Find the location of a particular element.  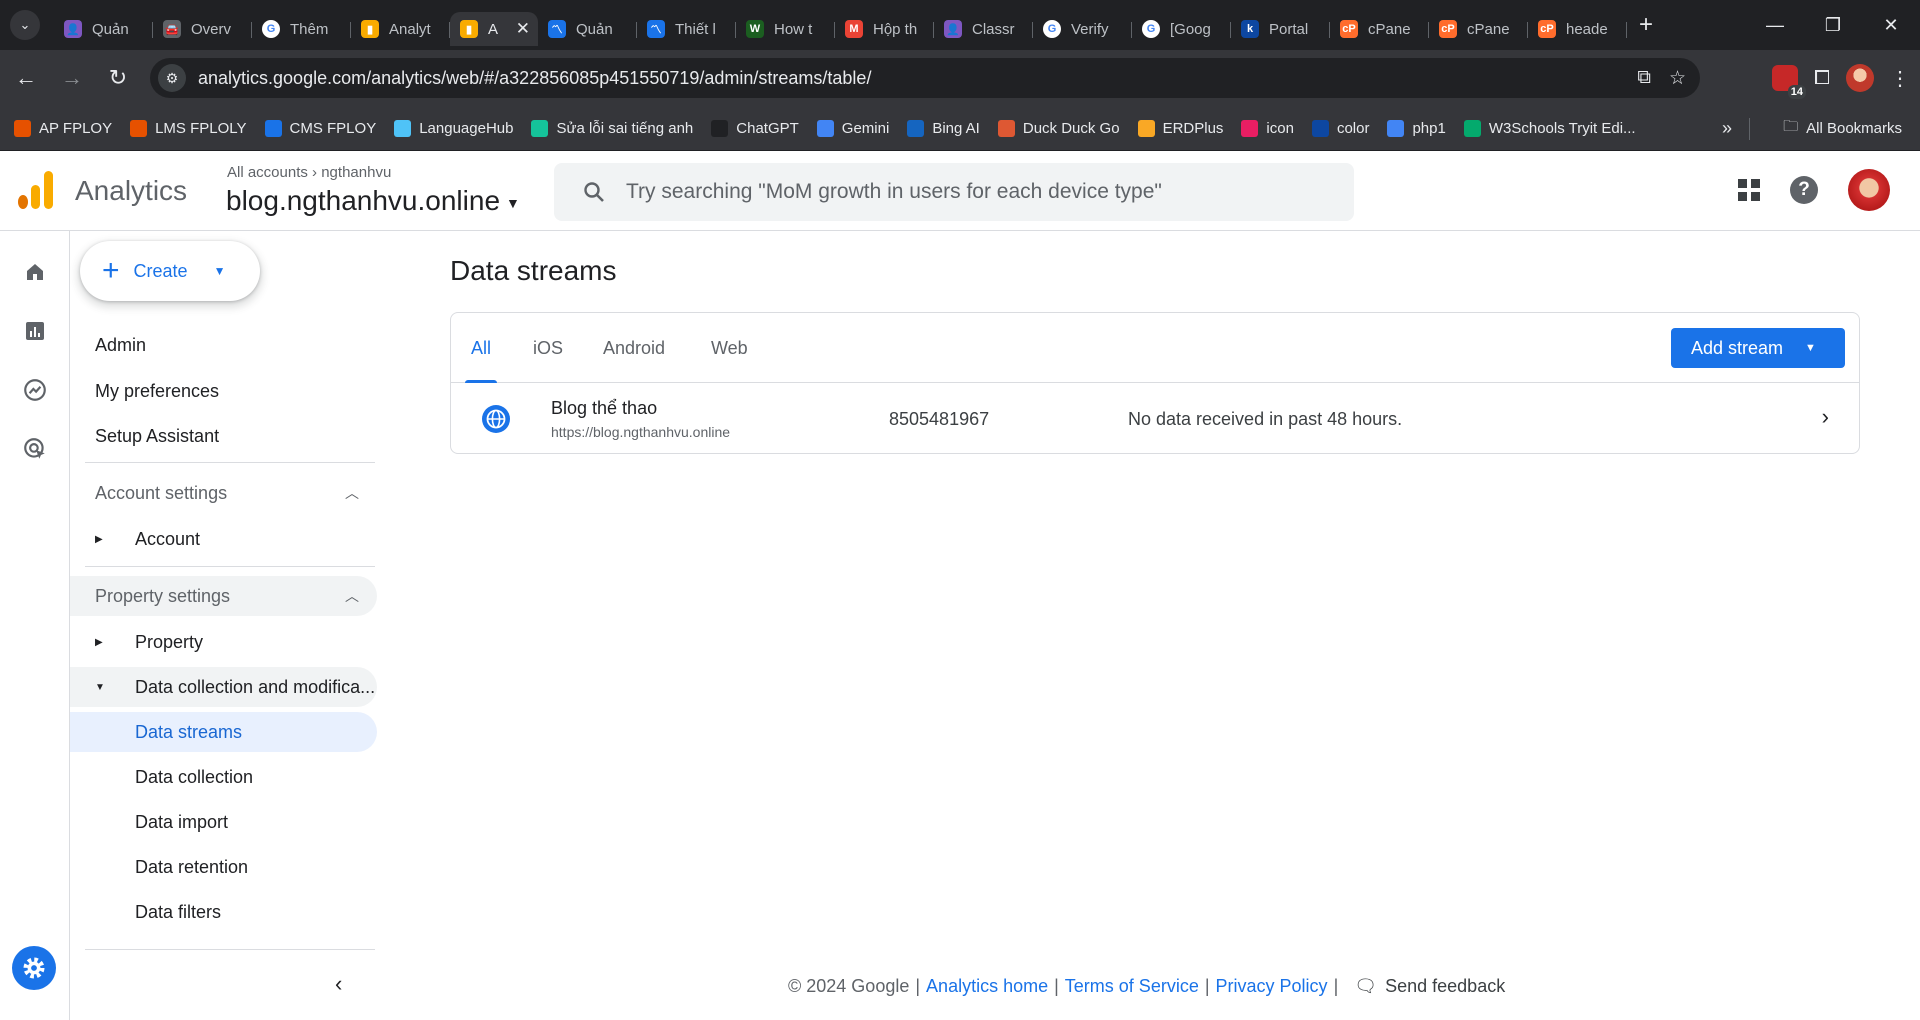

add-stream-button: Add stream ▼ is located at coordinates (1758, 348).